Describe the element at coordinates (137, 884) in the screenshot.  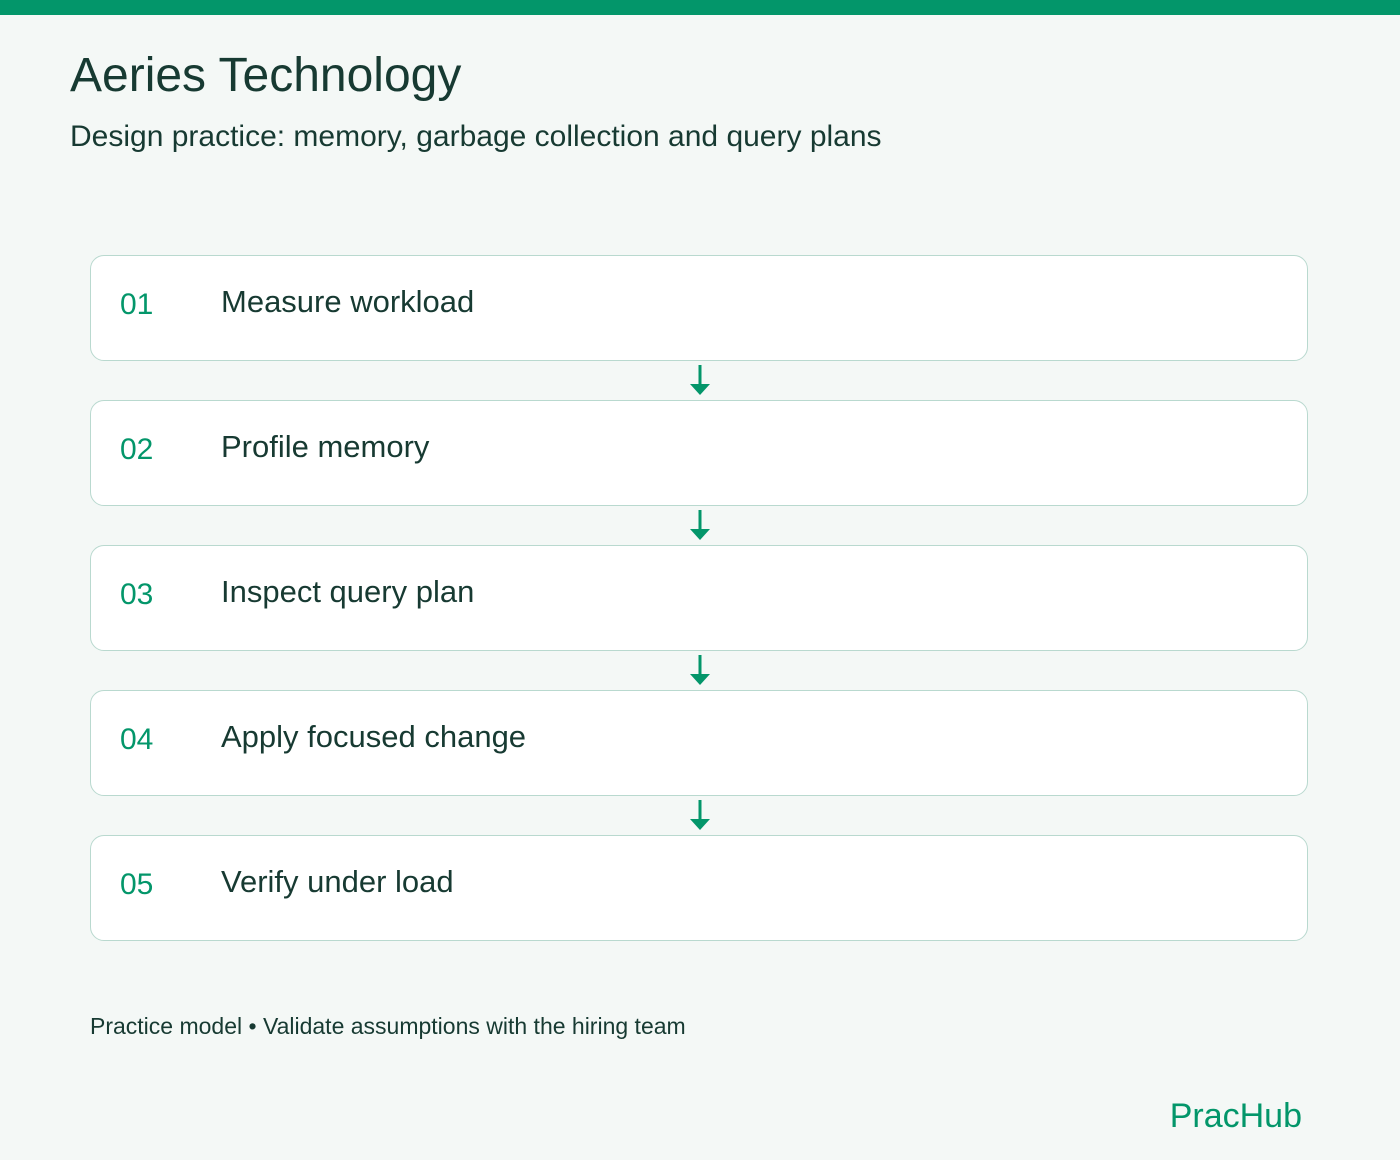
I see `step-number: 05` at that location.